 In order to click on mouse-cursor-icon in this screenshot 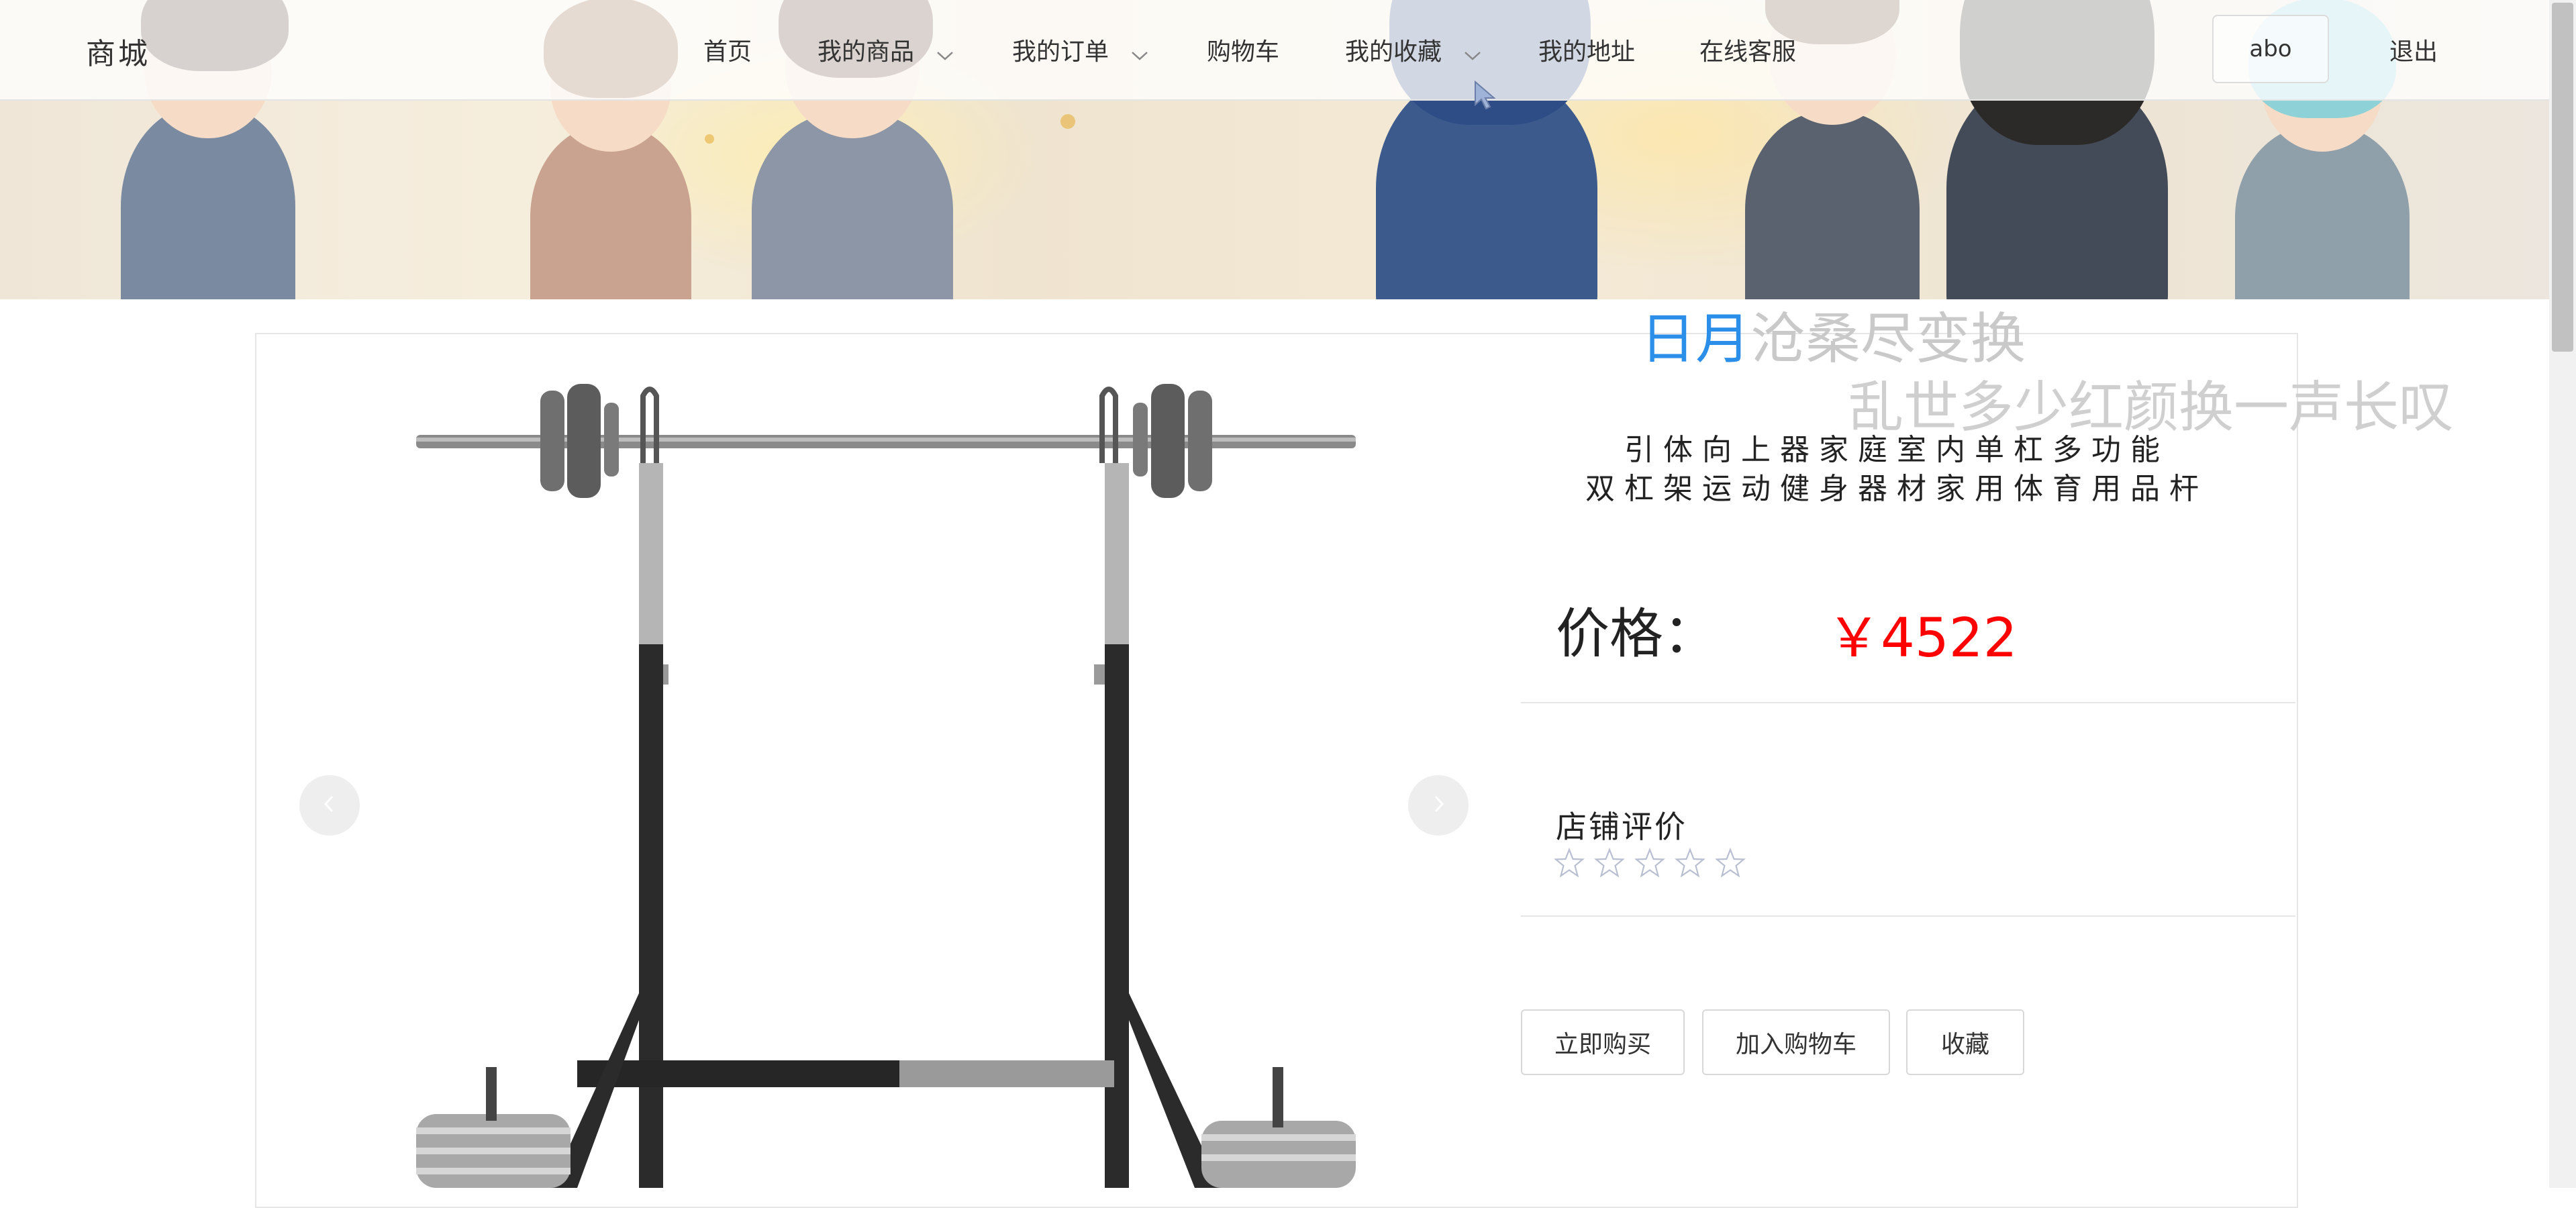, I will do `click(1486, 96)`.